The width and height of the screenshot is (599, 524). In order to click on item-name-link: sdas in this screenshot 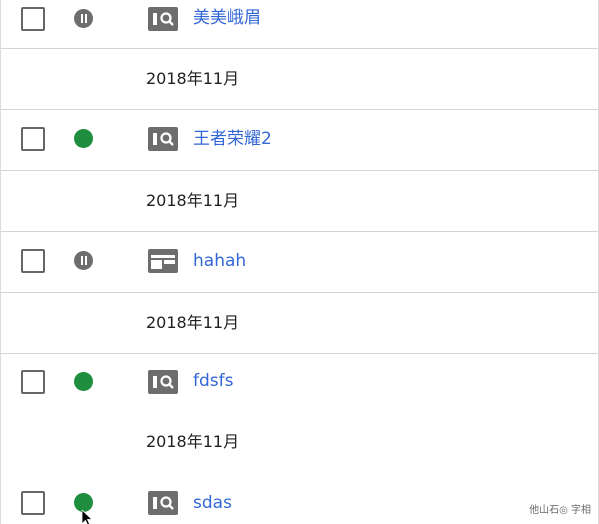, I will do `click(212, 503)`.